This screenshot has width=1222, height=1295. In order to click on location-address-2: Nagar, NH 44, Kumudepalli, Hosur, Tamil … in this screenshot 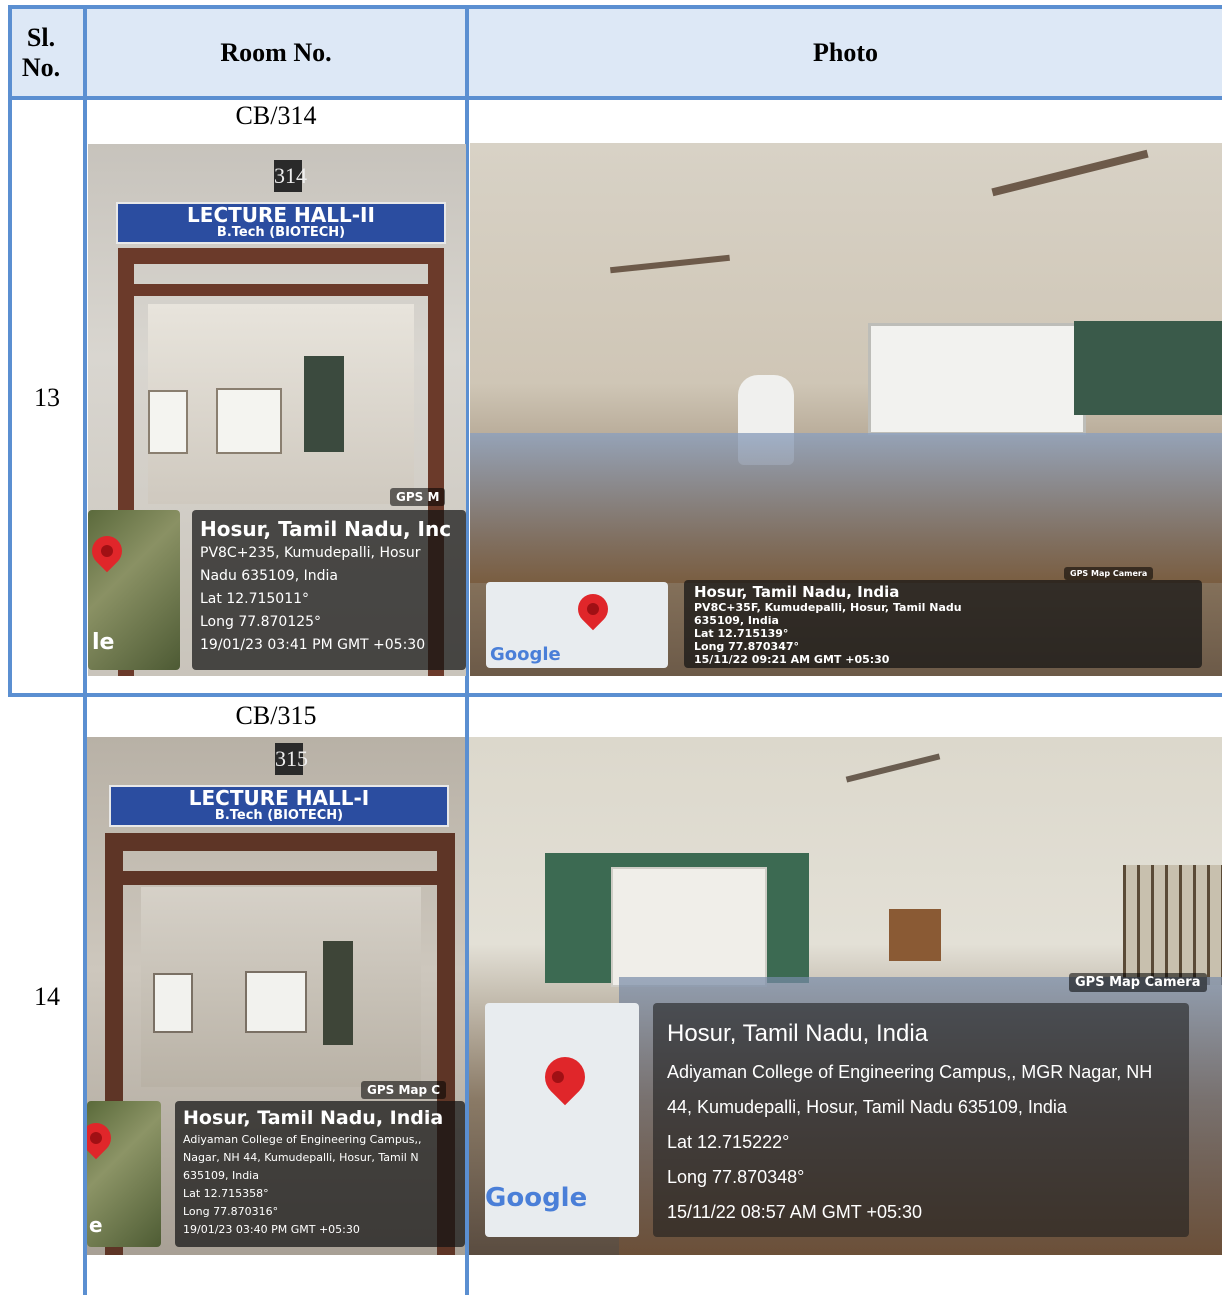, I will do `click(301, 1157)`.